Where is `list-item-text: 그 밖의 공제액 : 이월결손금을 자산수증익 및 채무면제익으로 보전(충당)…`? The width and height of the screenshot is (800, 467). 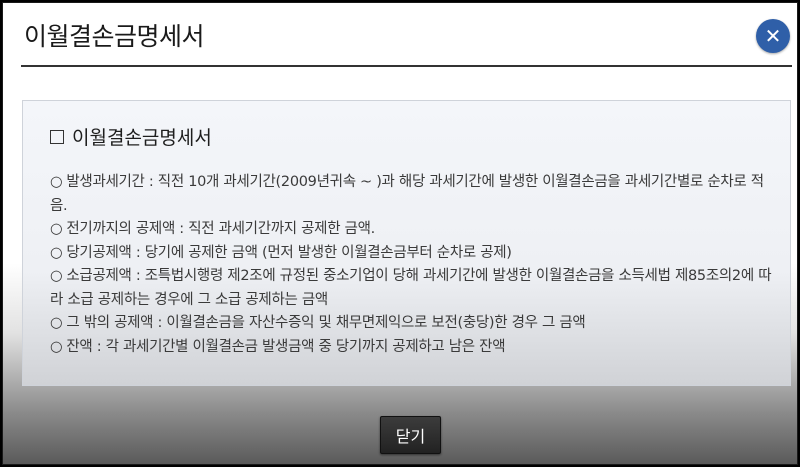
list-item-text: 그 밖의 공제액 : 이월결손금을 자산수증익 및 채무면제익으로 보전(충당)… is located at coordinates (326, 323).